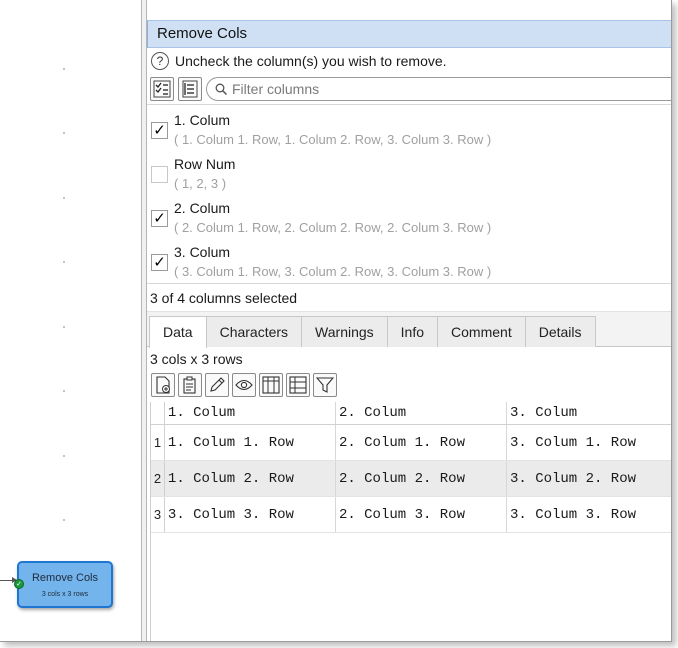  What do you see at coordinates (421, 478) in the screenshot?
I see `table-cell: 2. Colum 2. Row` at bounding box center [421, 478].